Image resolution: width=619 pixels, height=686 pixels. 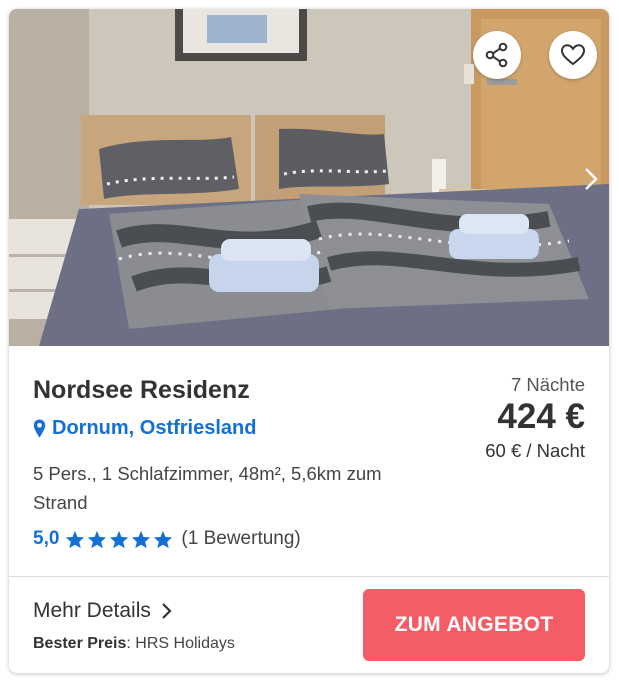 What do you see at coordinates (141, 390) in the screenshot?
I see `listing-title: Nordsee Residenz` at bounding box center [141, 390].